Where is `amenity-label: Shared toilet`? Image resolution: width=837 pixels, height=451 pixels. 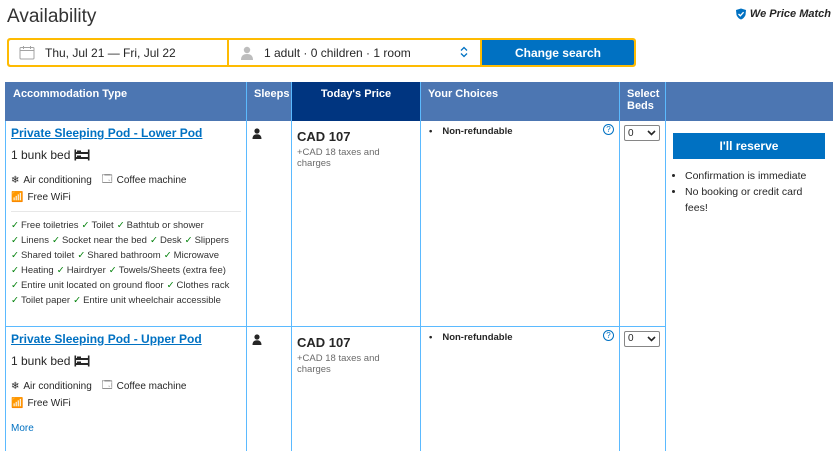 amenity-label: Shared toilet is located at coordinates (47, 255).